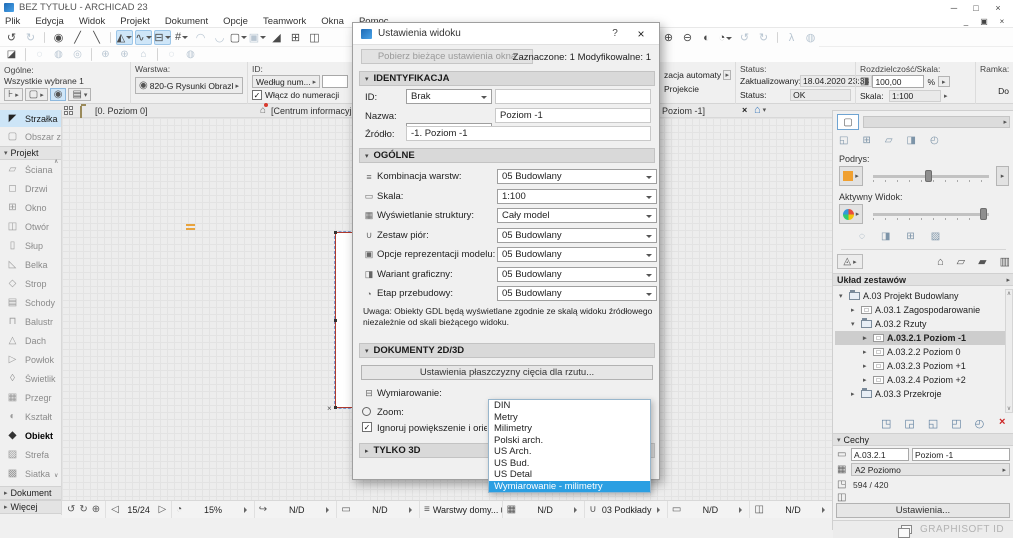  What do you see at coordinates (946, 96) in the screenshot?
I see `scale-menu-icon: ▸` at bounding box center [946, 96].